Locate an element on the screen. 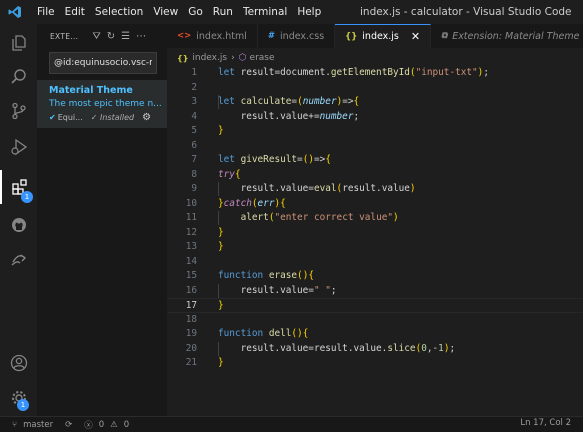  extension-settings-gear-icon: ⚙ is located at coordinates (146, 117).